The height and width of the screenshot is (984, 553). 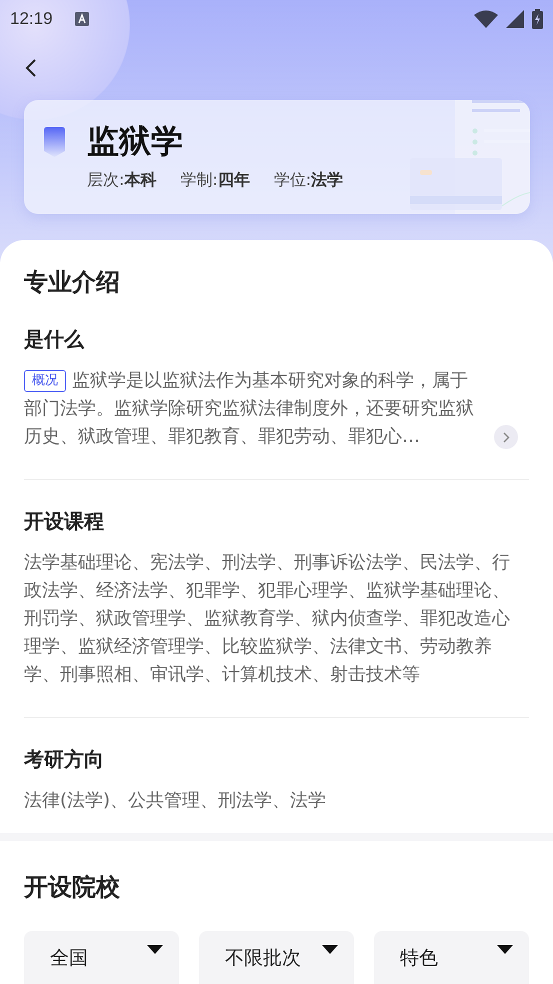 I want to click on expand-button, so click(x=506, y=437).